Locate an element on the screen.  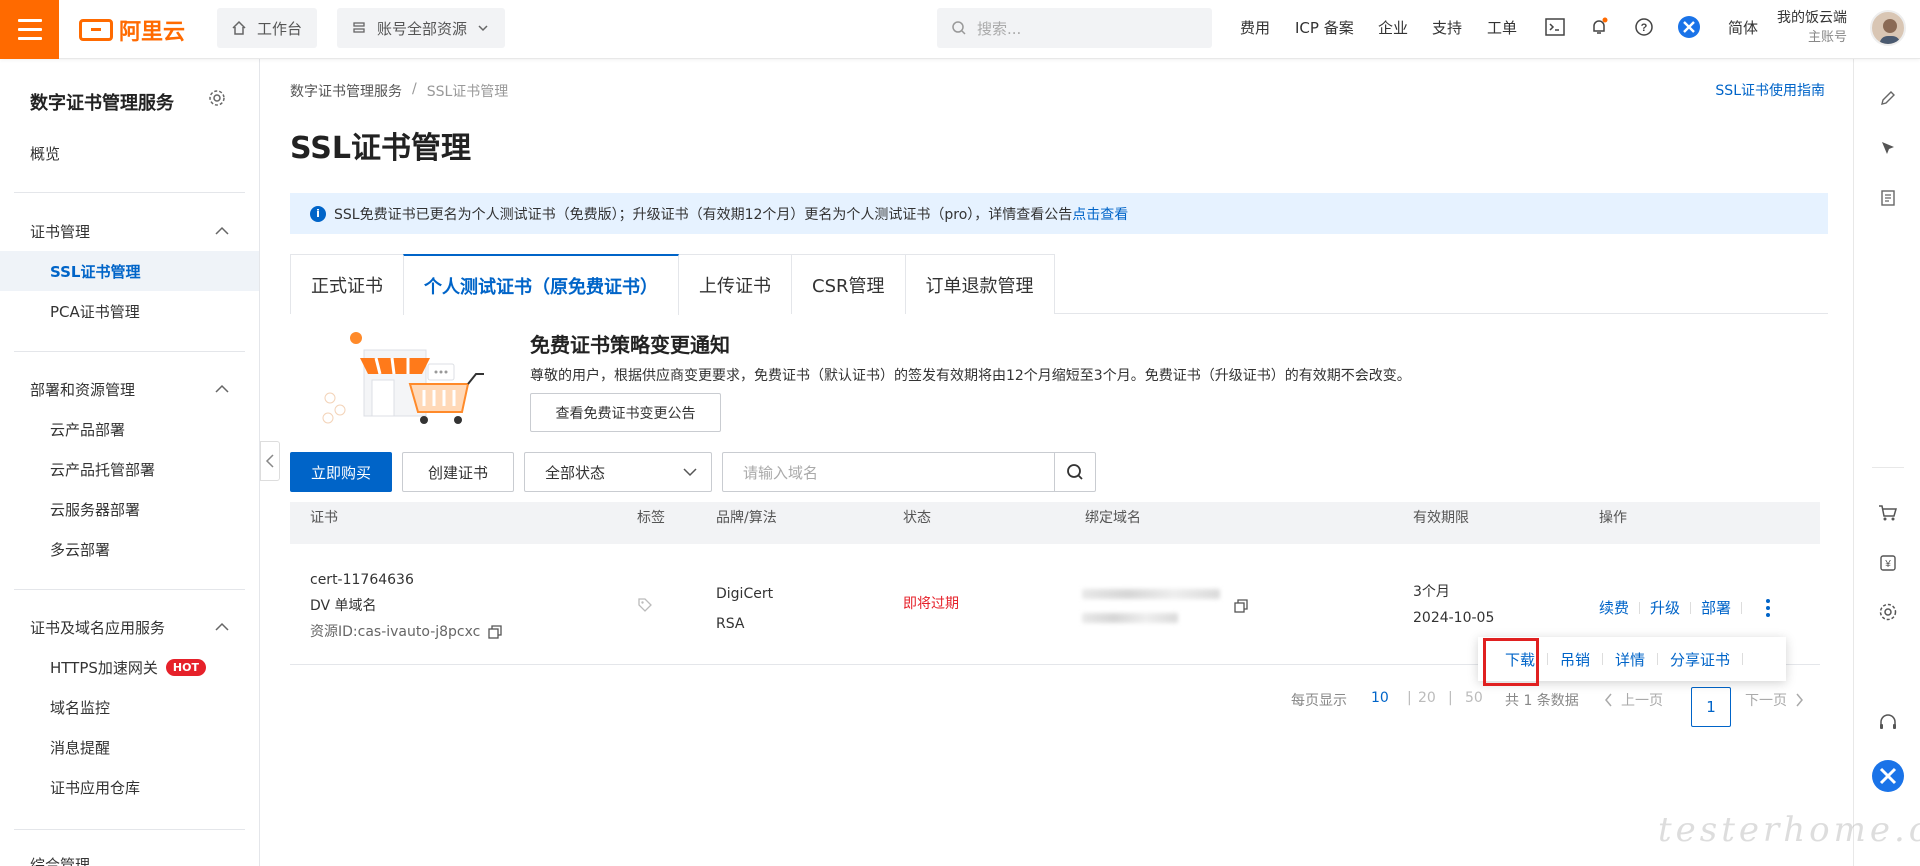
domain-search-button is located at coordinates (1075, 472).